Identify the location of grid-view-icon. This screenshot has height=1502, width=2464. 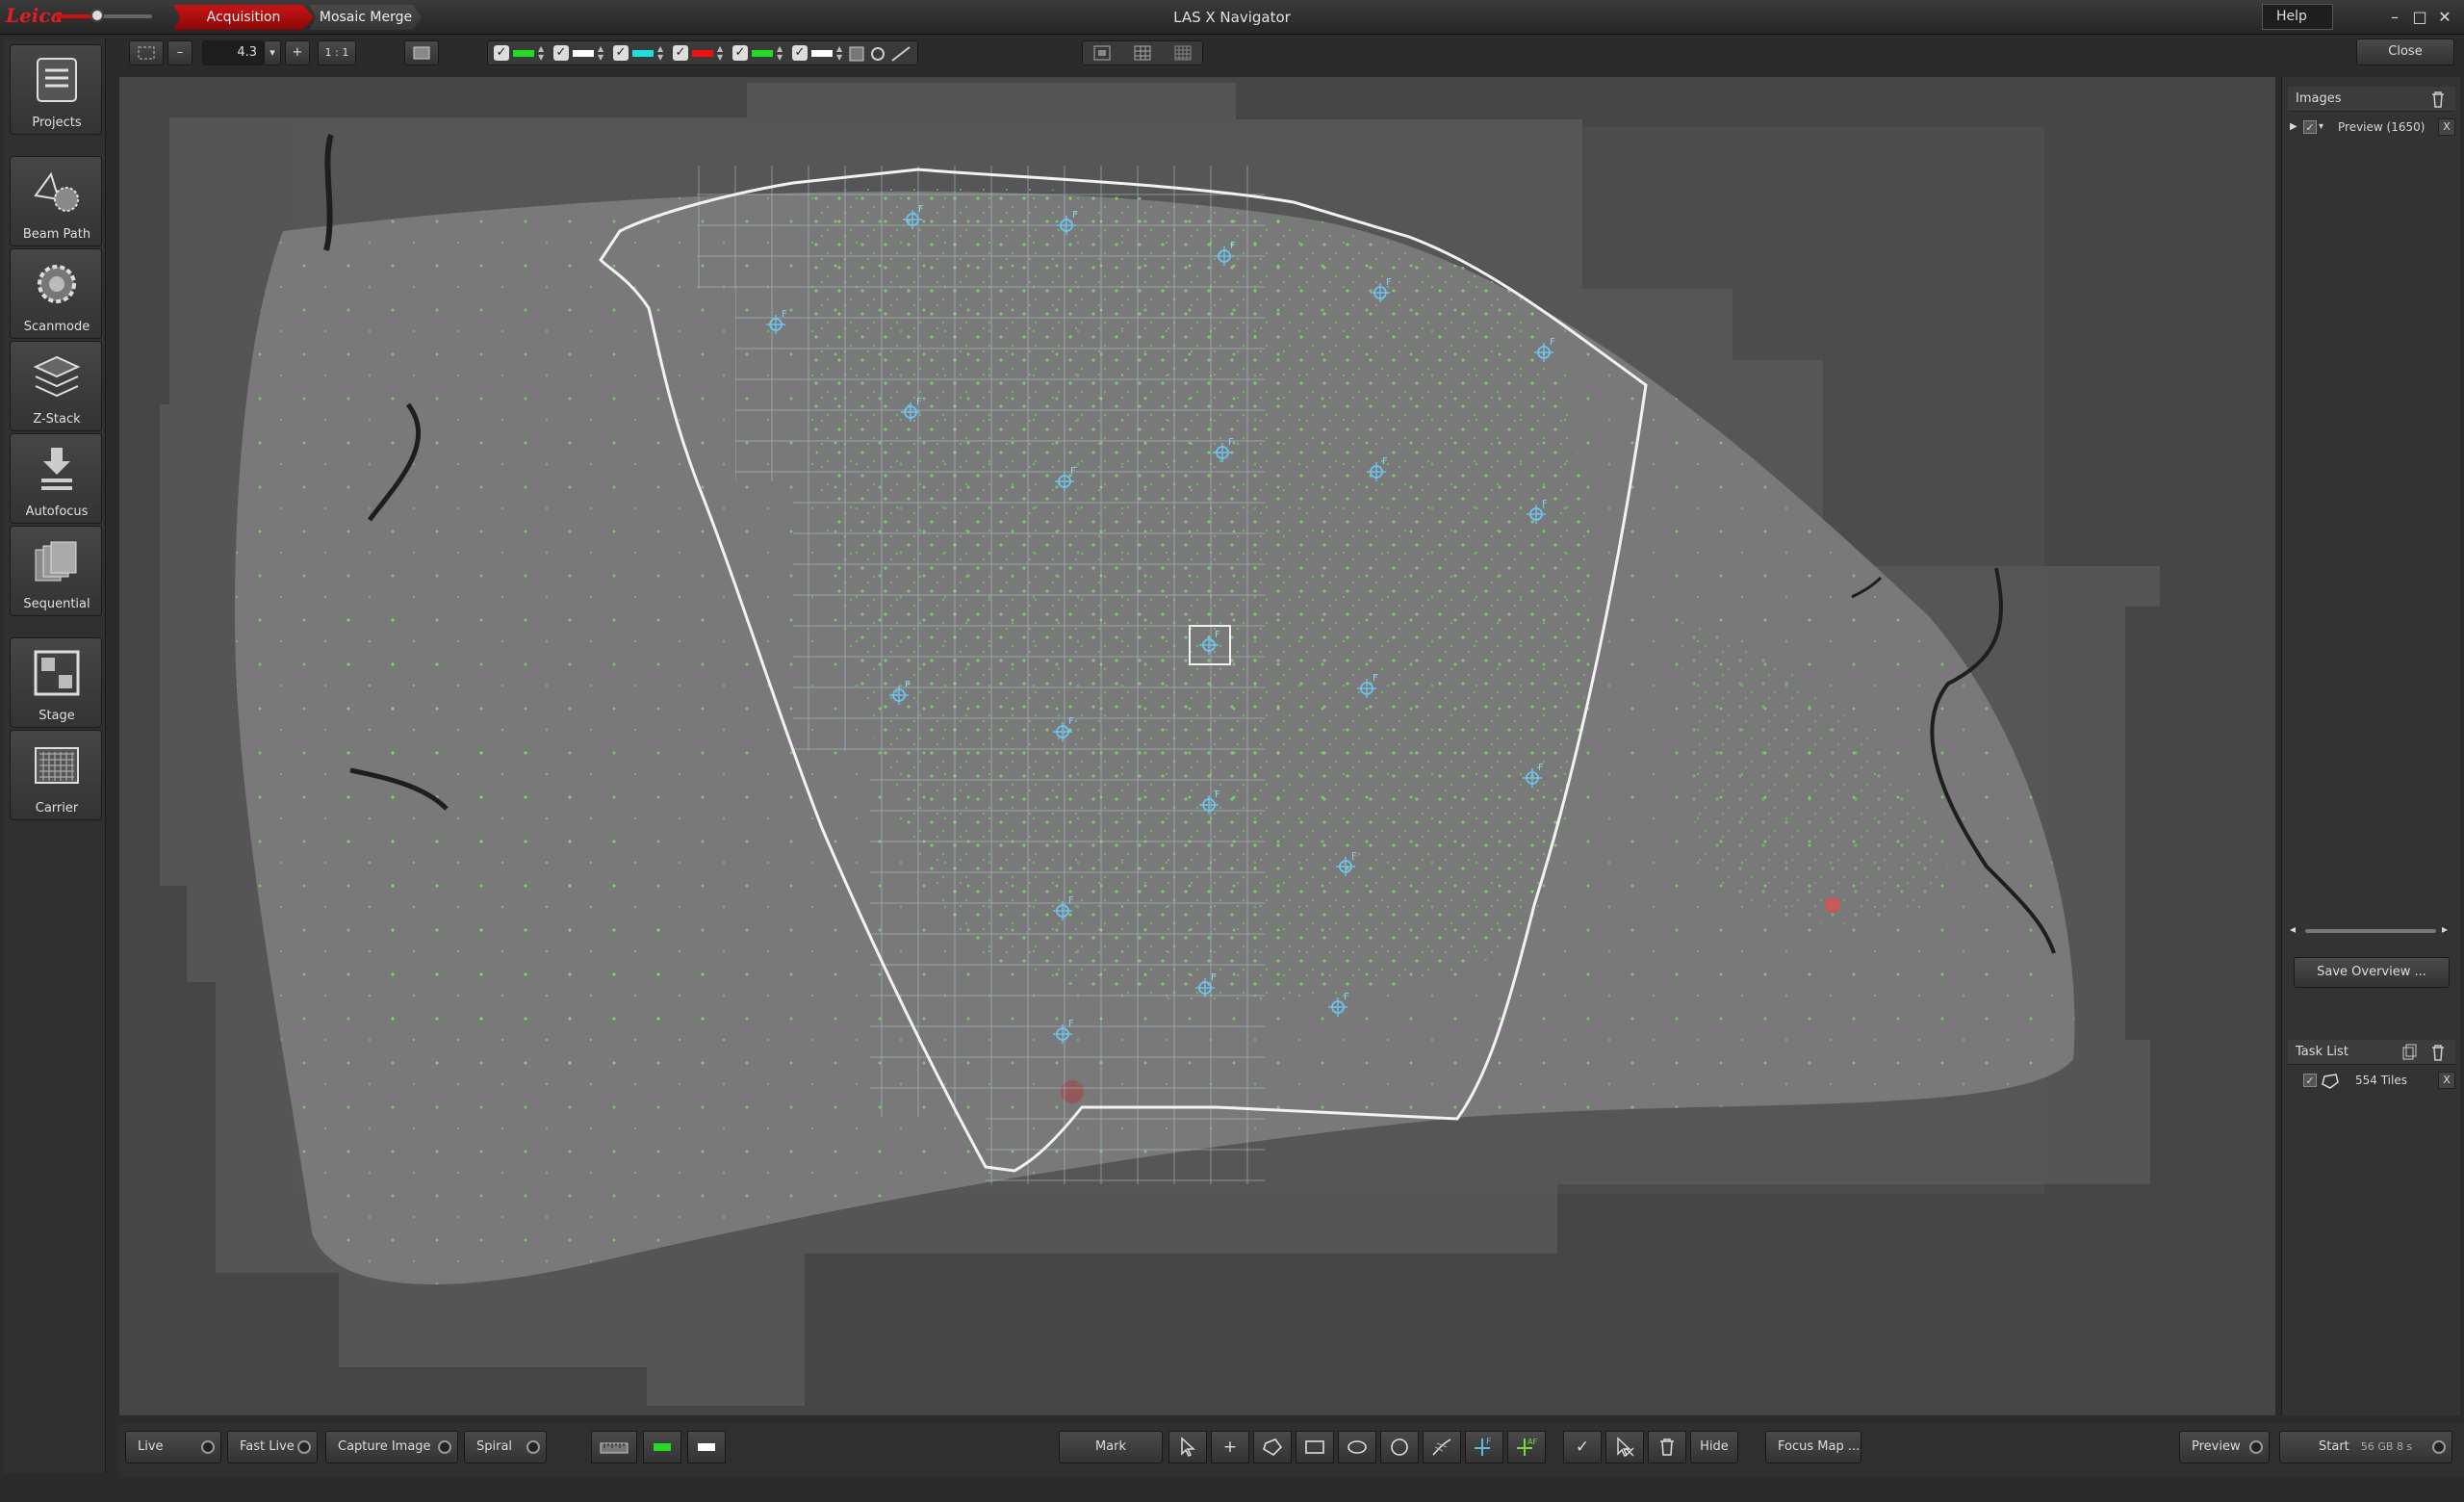
(1142, 53).